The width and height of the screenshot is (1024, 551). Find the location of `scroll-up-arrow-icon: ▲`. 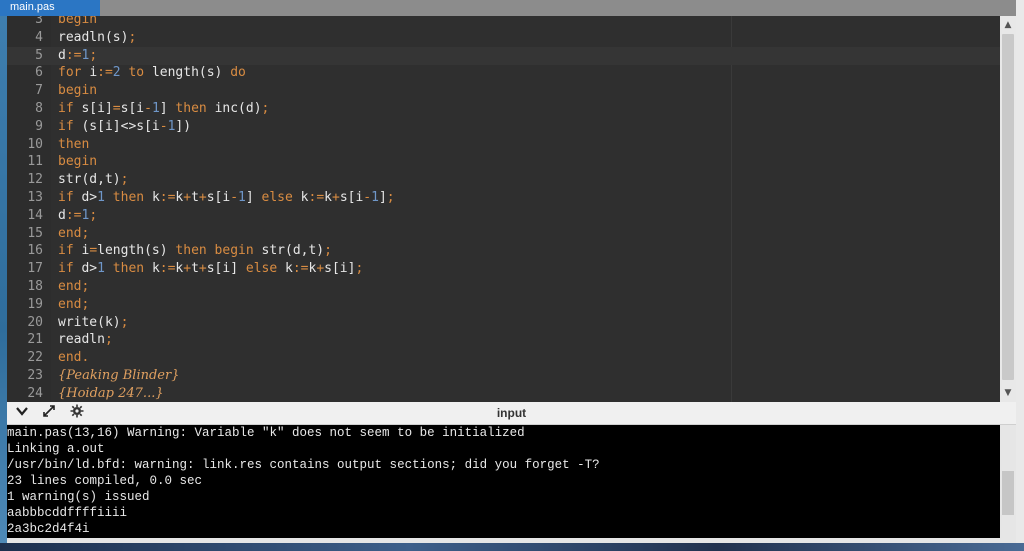

scroll-up-arrow-icon: ▲ is located at coordinates (1008, 25).